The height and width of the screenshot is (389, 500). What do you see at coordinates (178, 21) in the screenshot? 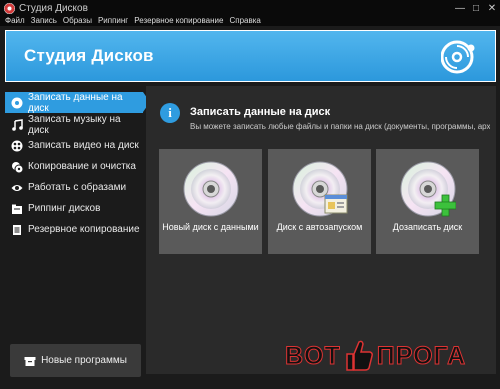
I see `menu-backup: Резервное копирование` at bounding box center [178, 21].